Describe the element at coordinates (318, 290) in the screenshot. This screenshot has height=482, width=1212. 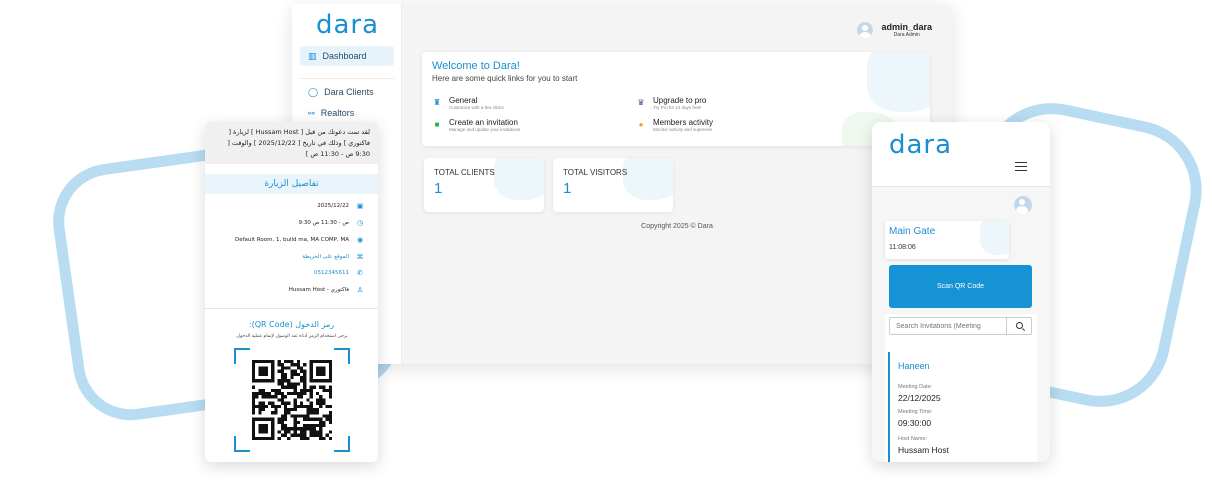
I see `visit-host-value: Hussam Host - فاكتوري` at that location.